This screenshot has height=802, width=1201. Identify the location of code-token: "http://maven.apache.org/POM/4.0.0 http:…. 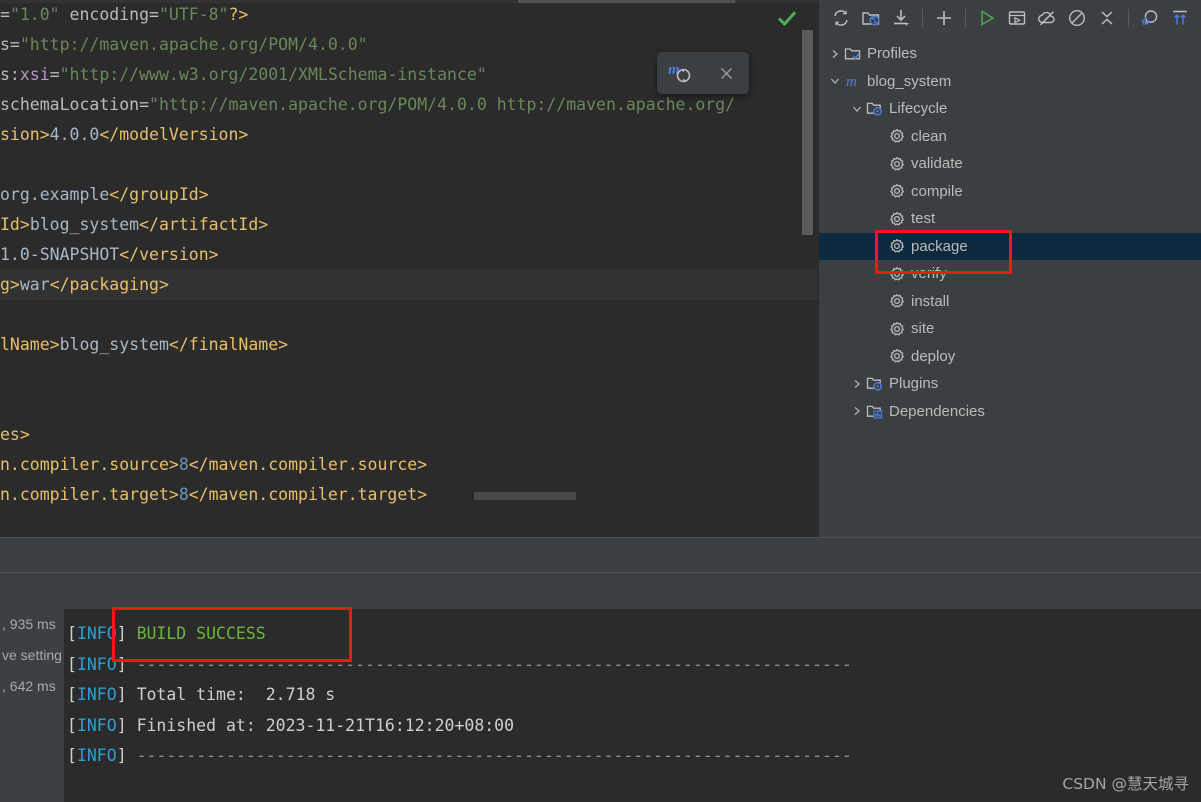
(442, 104).